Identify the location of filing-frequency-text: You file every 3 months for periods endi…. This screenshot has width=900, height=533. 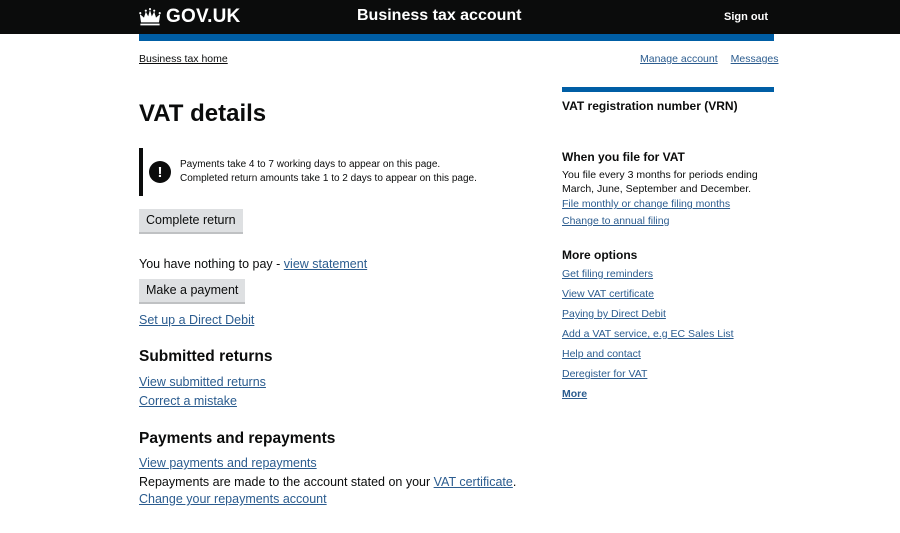
(660, 182).